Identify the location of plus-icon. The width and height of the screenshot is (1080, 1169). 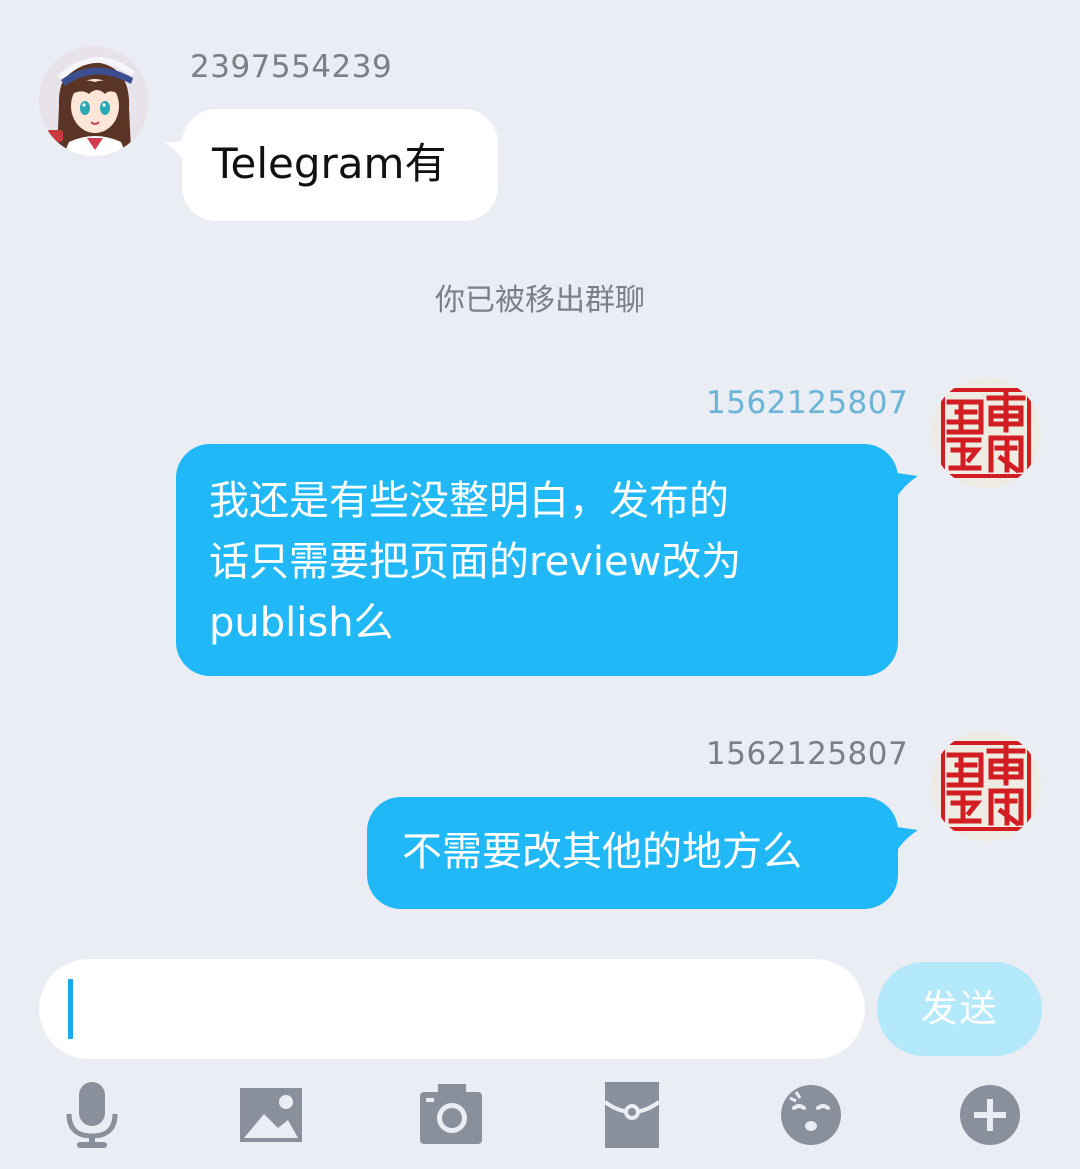
(990, 1115).